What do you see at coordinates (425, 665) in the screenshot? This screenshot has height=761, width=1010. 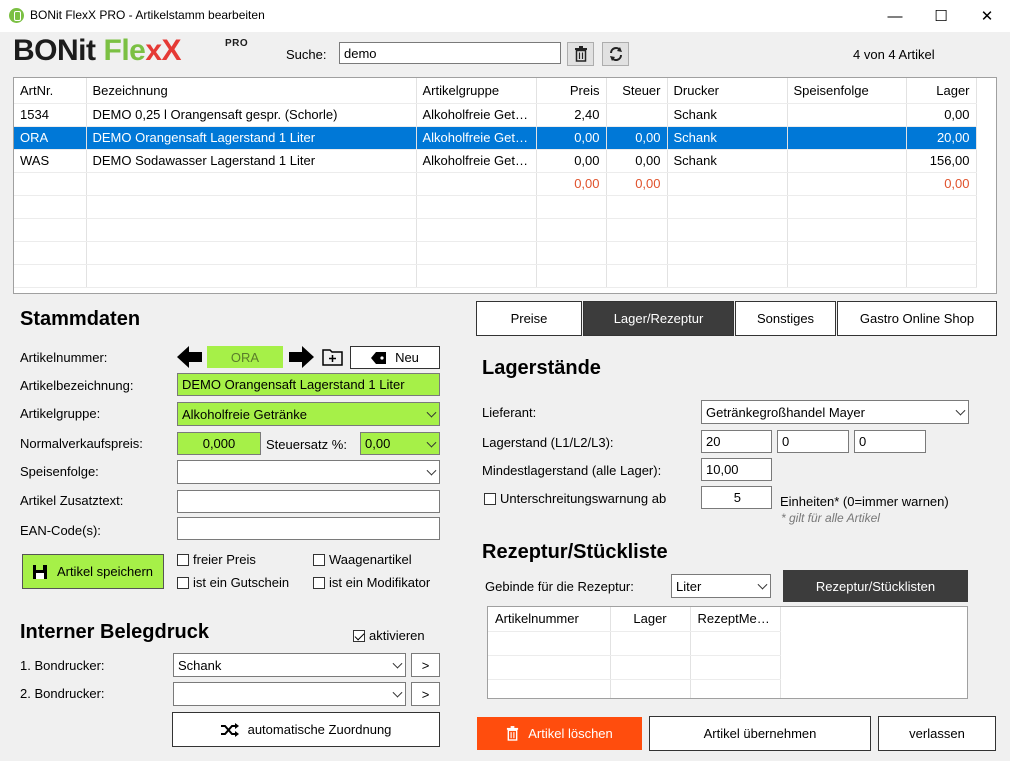 I see `bondrucker1-more-button: >` at bounding box center [425, 665].